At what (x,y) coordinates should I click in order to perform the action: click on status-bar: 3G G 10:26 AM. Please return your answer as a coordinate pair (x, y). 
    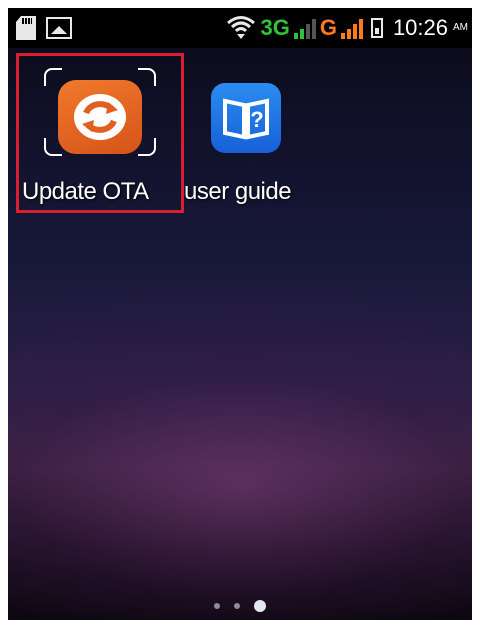
    Looking at the image, I should click on (240, 28).